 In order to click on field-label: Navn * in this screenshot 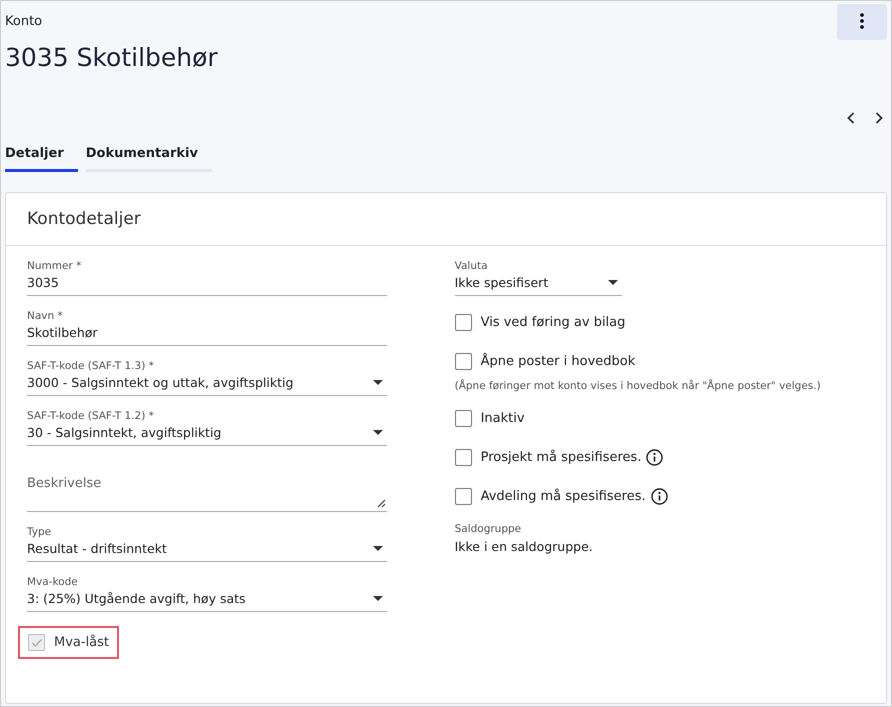, I will do `click(45, 316)`.